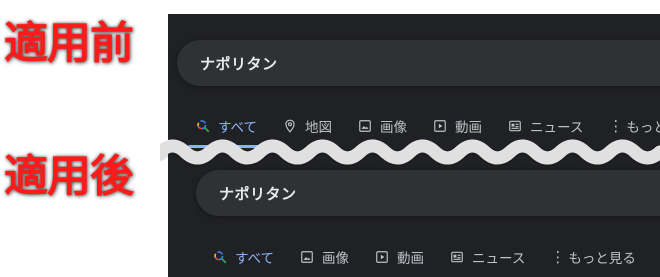 Image resolution: width=660 pixels, height=277 pixels. Describe the element at coordinates (319, 128) in the screenshot. I see `tab-label: 地図` at that location.